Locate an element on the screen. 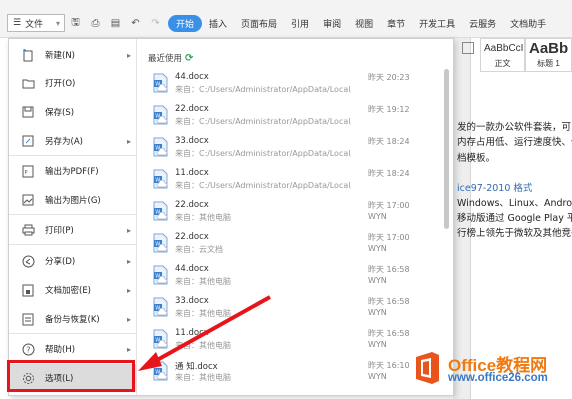 This screenshot has width=572, height=399. menu-item-label: 帮助(H) is located at coordinates (60, 350).